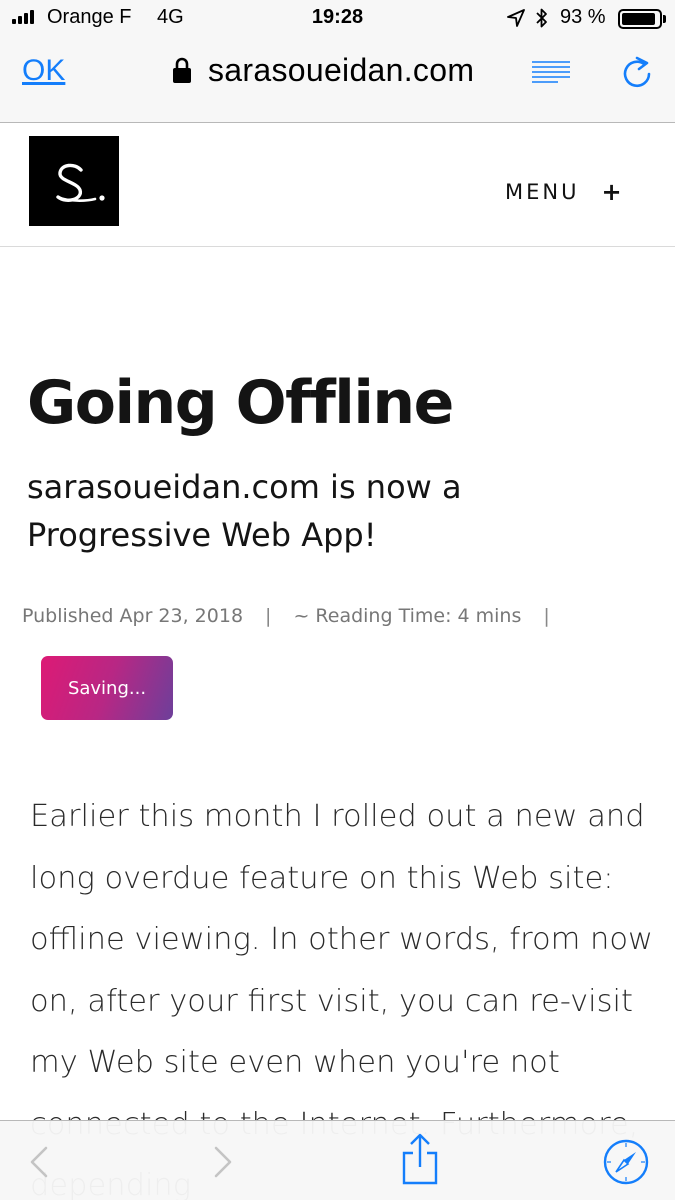 This screenshot has height=1200, width=675. What do you see at coordinates (611, 192) in the screenshot?
I see `plus-icon: +` at bounding box center [611, 192].